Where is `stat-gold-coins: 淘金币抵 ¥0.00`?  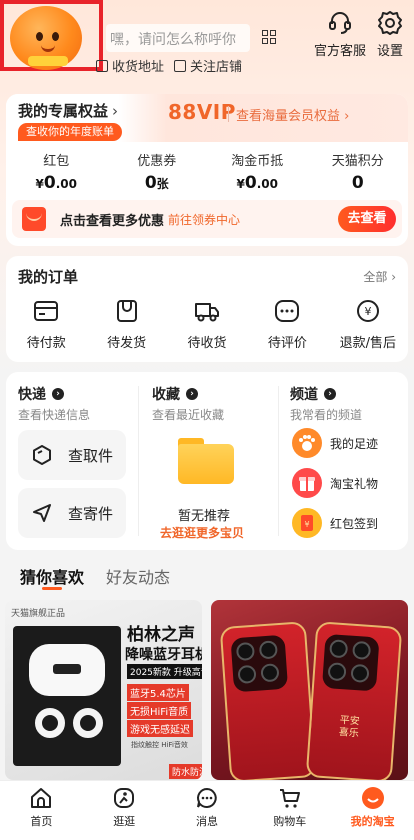
stat-gold-coins: 淘金币抵 ¥0.00 is located at coordinates (257, 171).